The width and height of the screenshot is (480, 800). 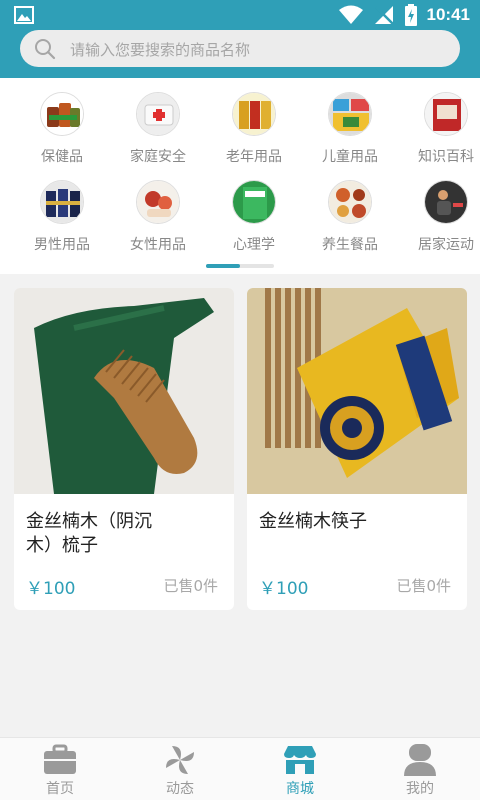 I want to click on category-elderly-products: 老年用品, so click(x=254, y=122).